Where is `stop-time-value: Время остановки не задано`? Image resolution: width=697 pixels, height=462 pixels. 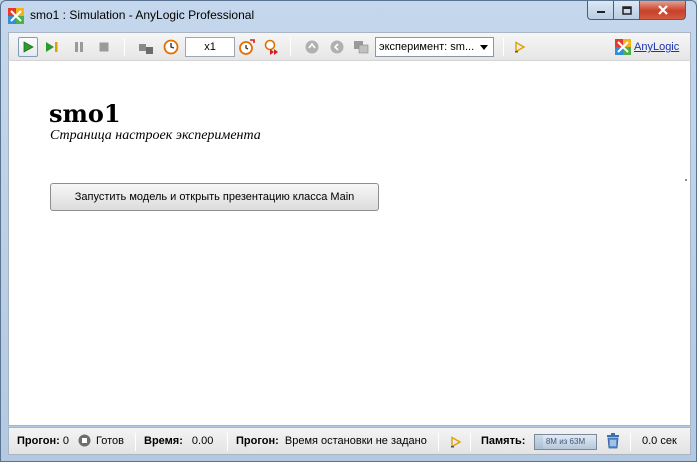
stop-time-value: Время остановки не задано is located at coordinates (355, 441).